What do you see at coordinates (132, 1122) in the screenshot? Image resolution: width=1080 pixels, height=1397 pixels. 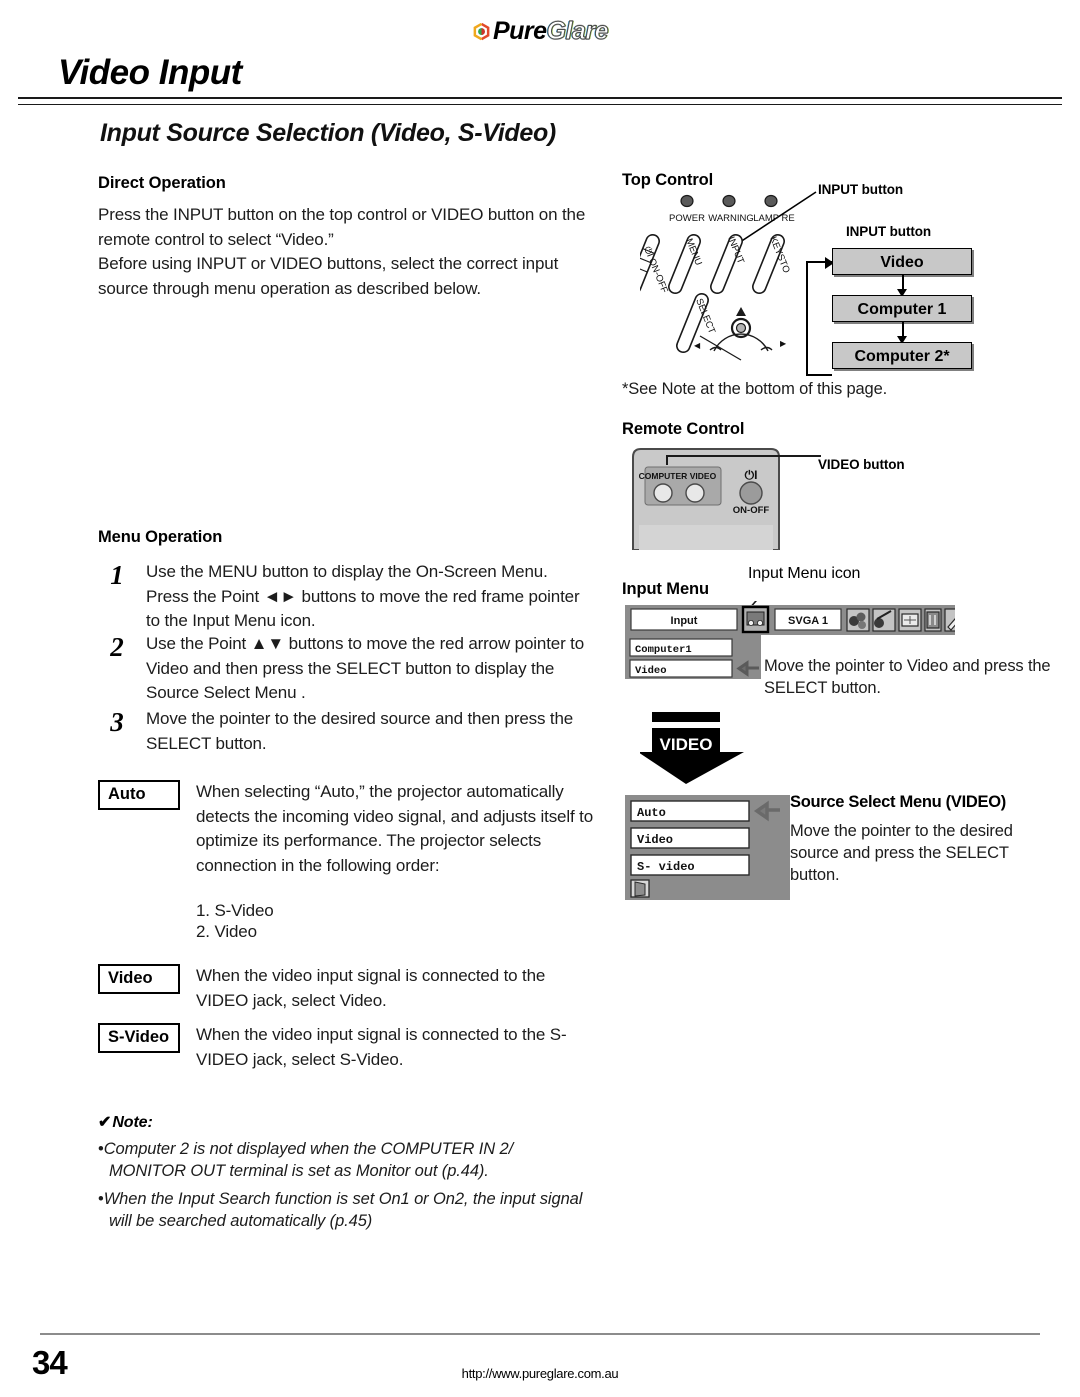 I see `note-heading-text: Note:` at bounding box center [132, 1122].